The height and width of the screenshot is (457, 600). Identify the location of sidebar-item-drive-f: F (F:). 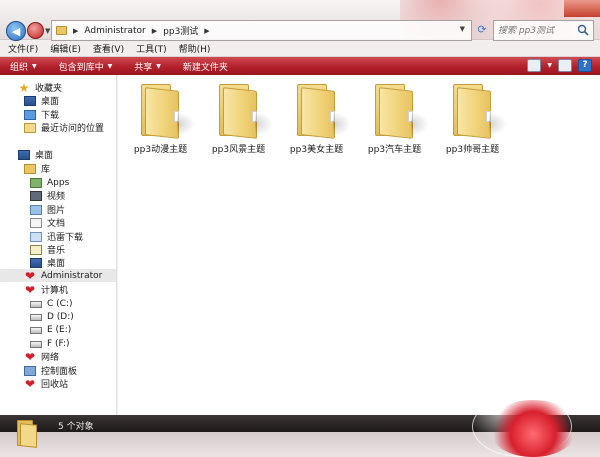
(50, 343).